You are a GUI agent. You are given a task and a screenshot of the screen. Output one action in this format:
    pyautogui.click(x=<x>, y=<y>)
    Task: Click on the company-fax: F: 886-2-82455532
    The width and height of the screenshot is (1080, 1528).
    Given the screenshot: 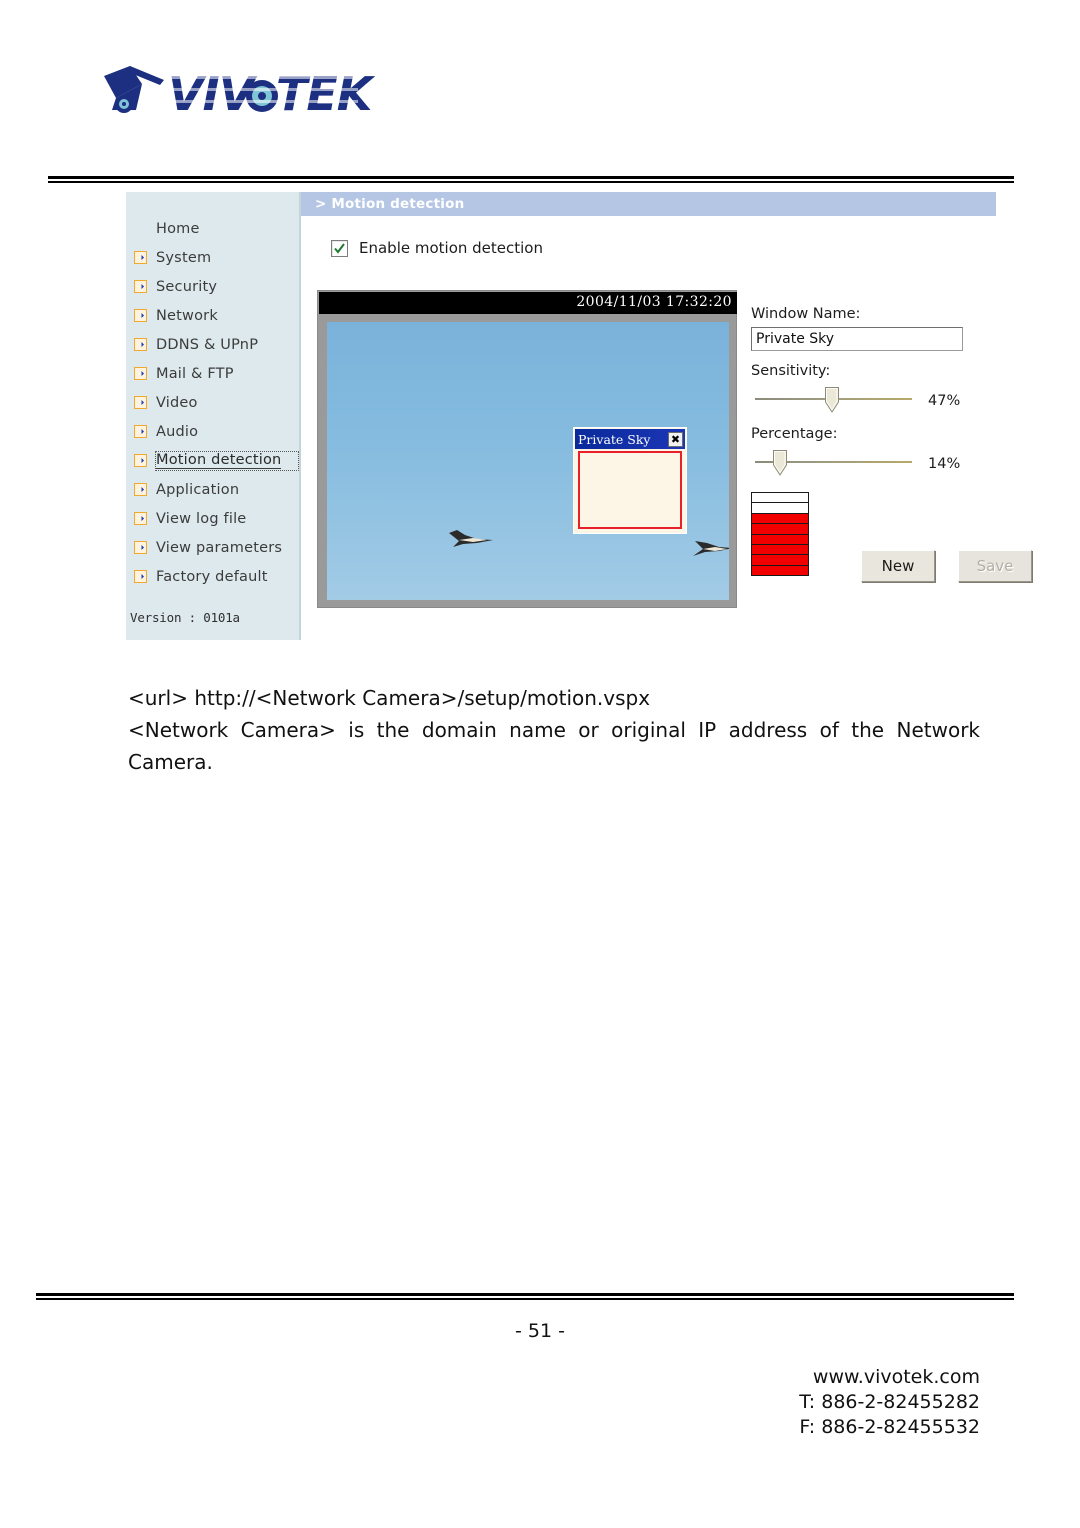 What is the action you would take?
    pyautogui.click(x=889, y=1427)
    